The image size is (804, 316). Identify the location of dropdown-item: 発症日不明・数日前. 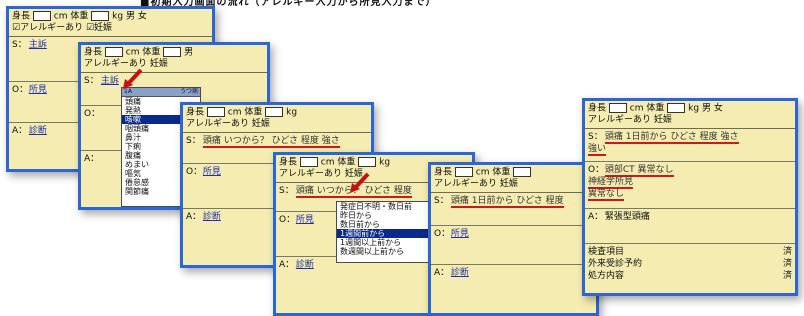
(383, 206).